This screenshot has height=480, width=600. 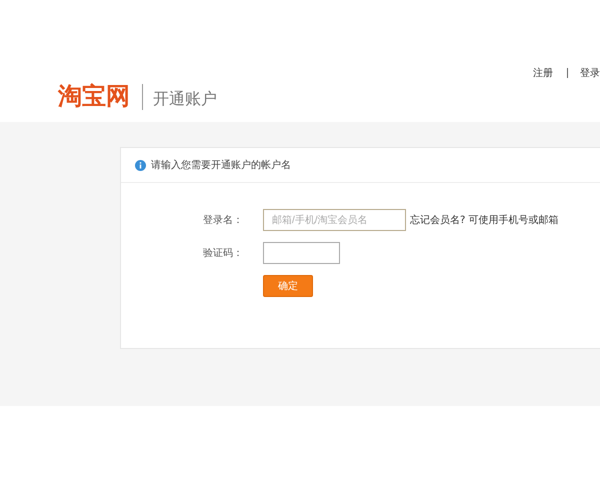 What do you see at coordinates (94, 96) in the screenshot?
I see `logo: 淘宝网` at bounding box center [94, 96].